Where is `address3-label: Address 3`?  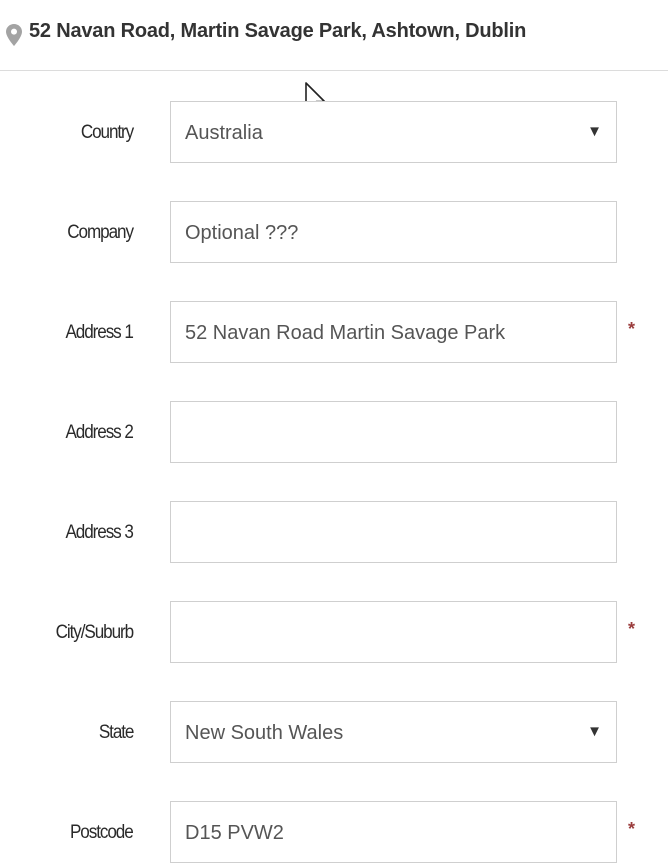 address3-label: Address 3 is located at coordinates (99, 532).